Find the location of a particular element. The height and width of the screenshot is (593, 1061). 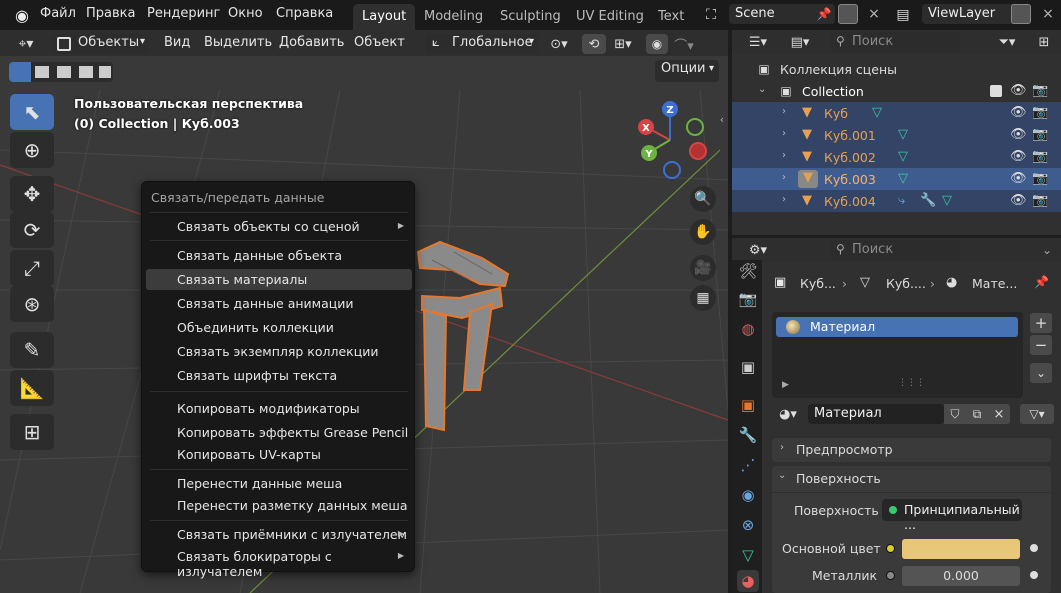

outliner-editor-type-icon: ☰▾ is located at coordinates (758, 42).